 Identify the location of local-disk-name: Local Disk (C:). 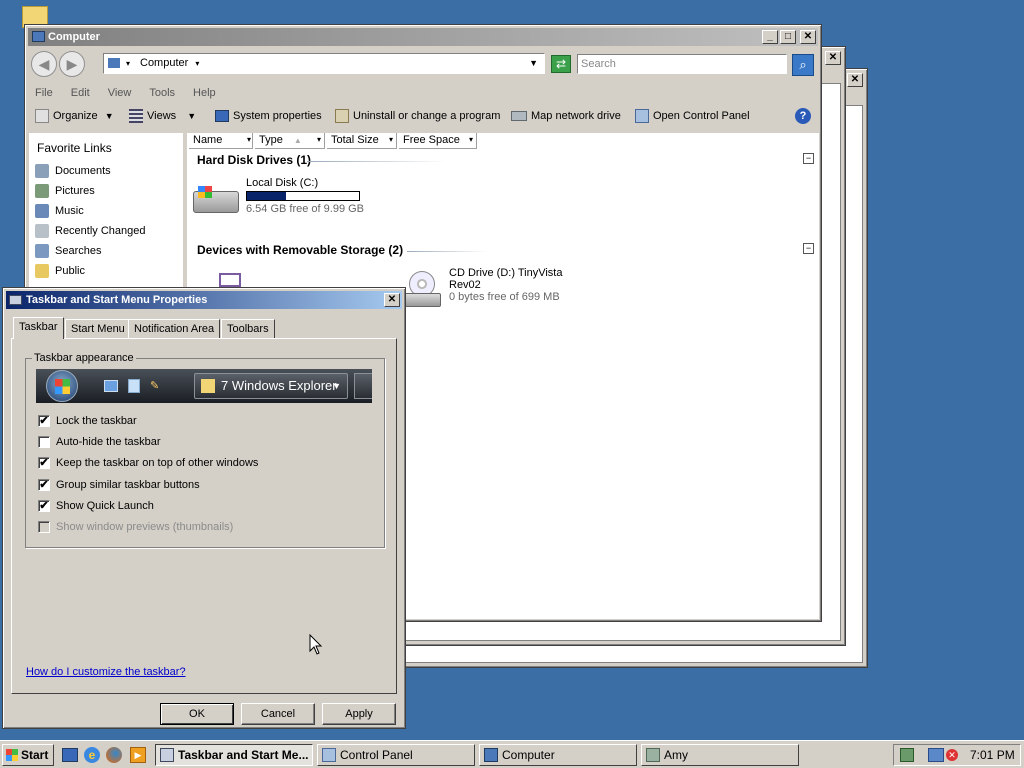
(282, 183).